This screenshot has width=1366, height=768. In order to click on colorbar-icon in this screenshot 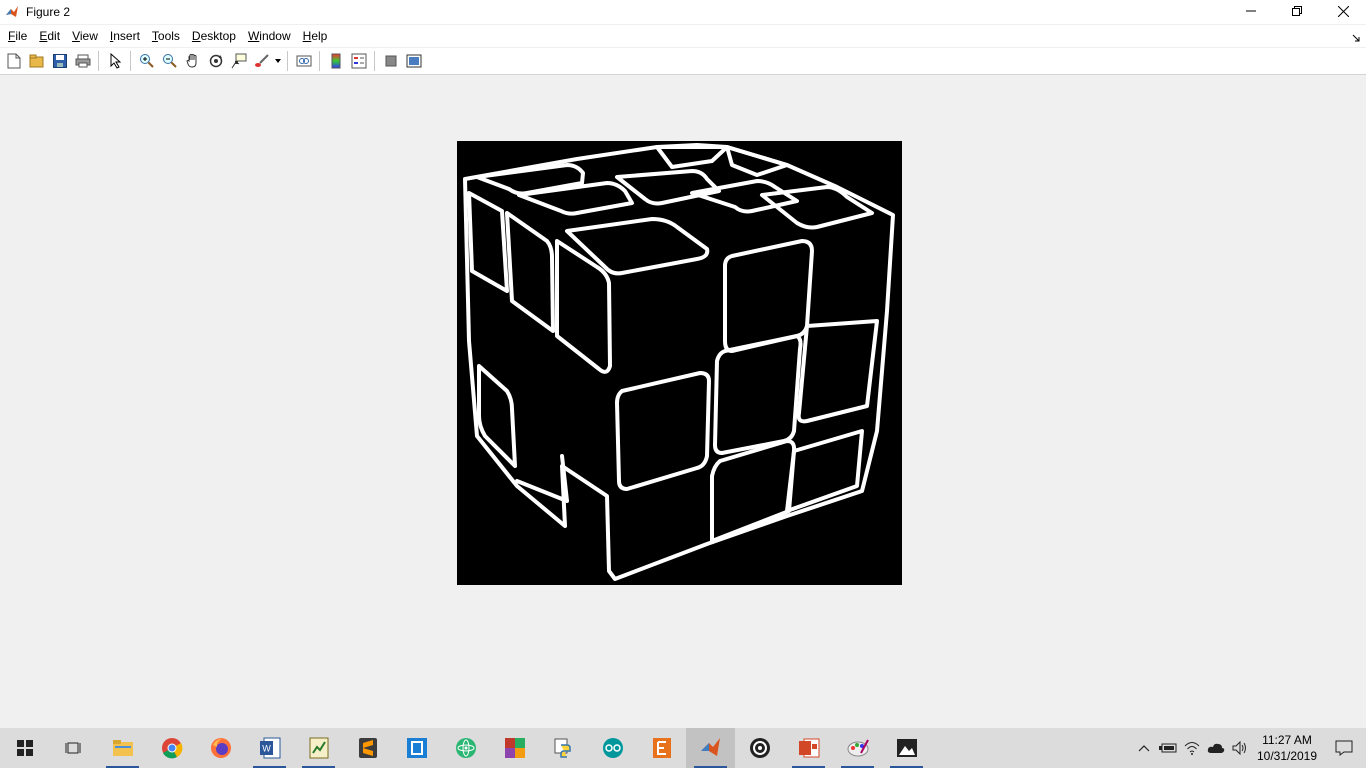, I will do `click(335, 61)`.